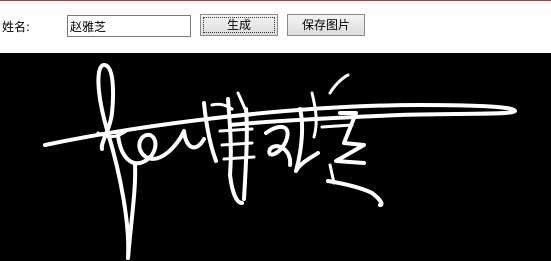 The width and height of the screenshot is (551, 261). What do you see at coordinates (132, 211) in the screenshot?
I see `signature-stroke-descender` at bounding box center [132, 211].